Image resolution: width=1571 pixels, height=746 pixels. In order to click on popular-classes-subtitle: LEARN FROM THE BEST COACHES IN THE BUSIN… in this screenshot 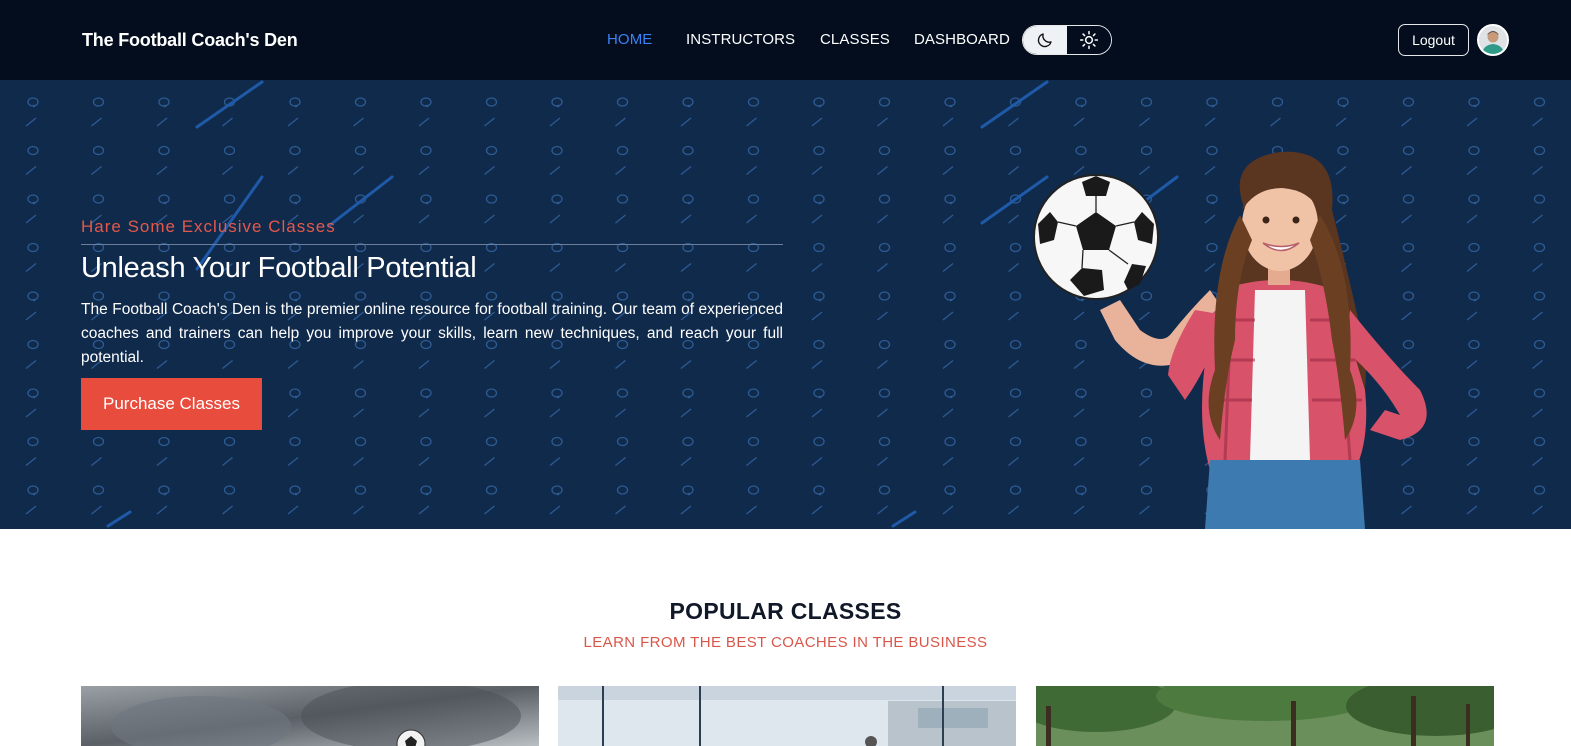, I will do `click(785, 642)`.